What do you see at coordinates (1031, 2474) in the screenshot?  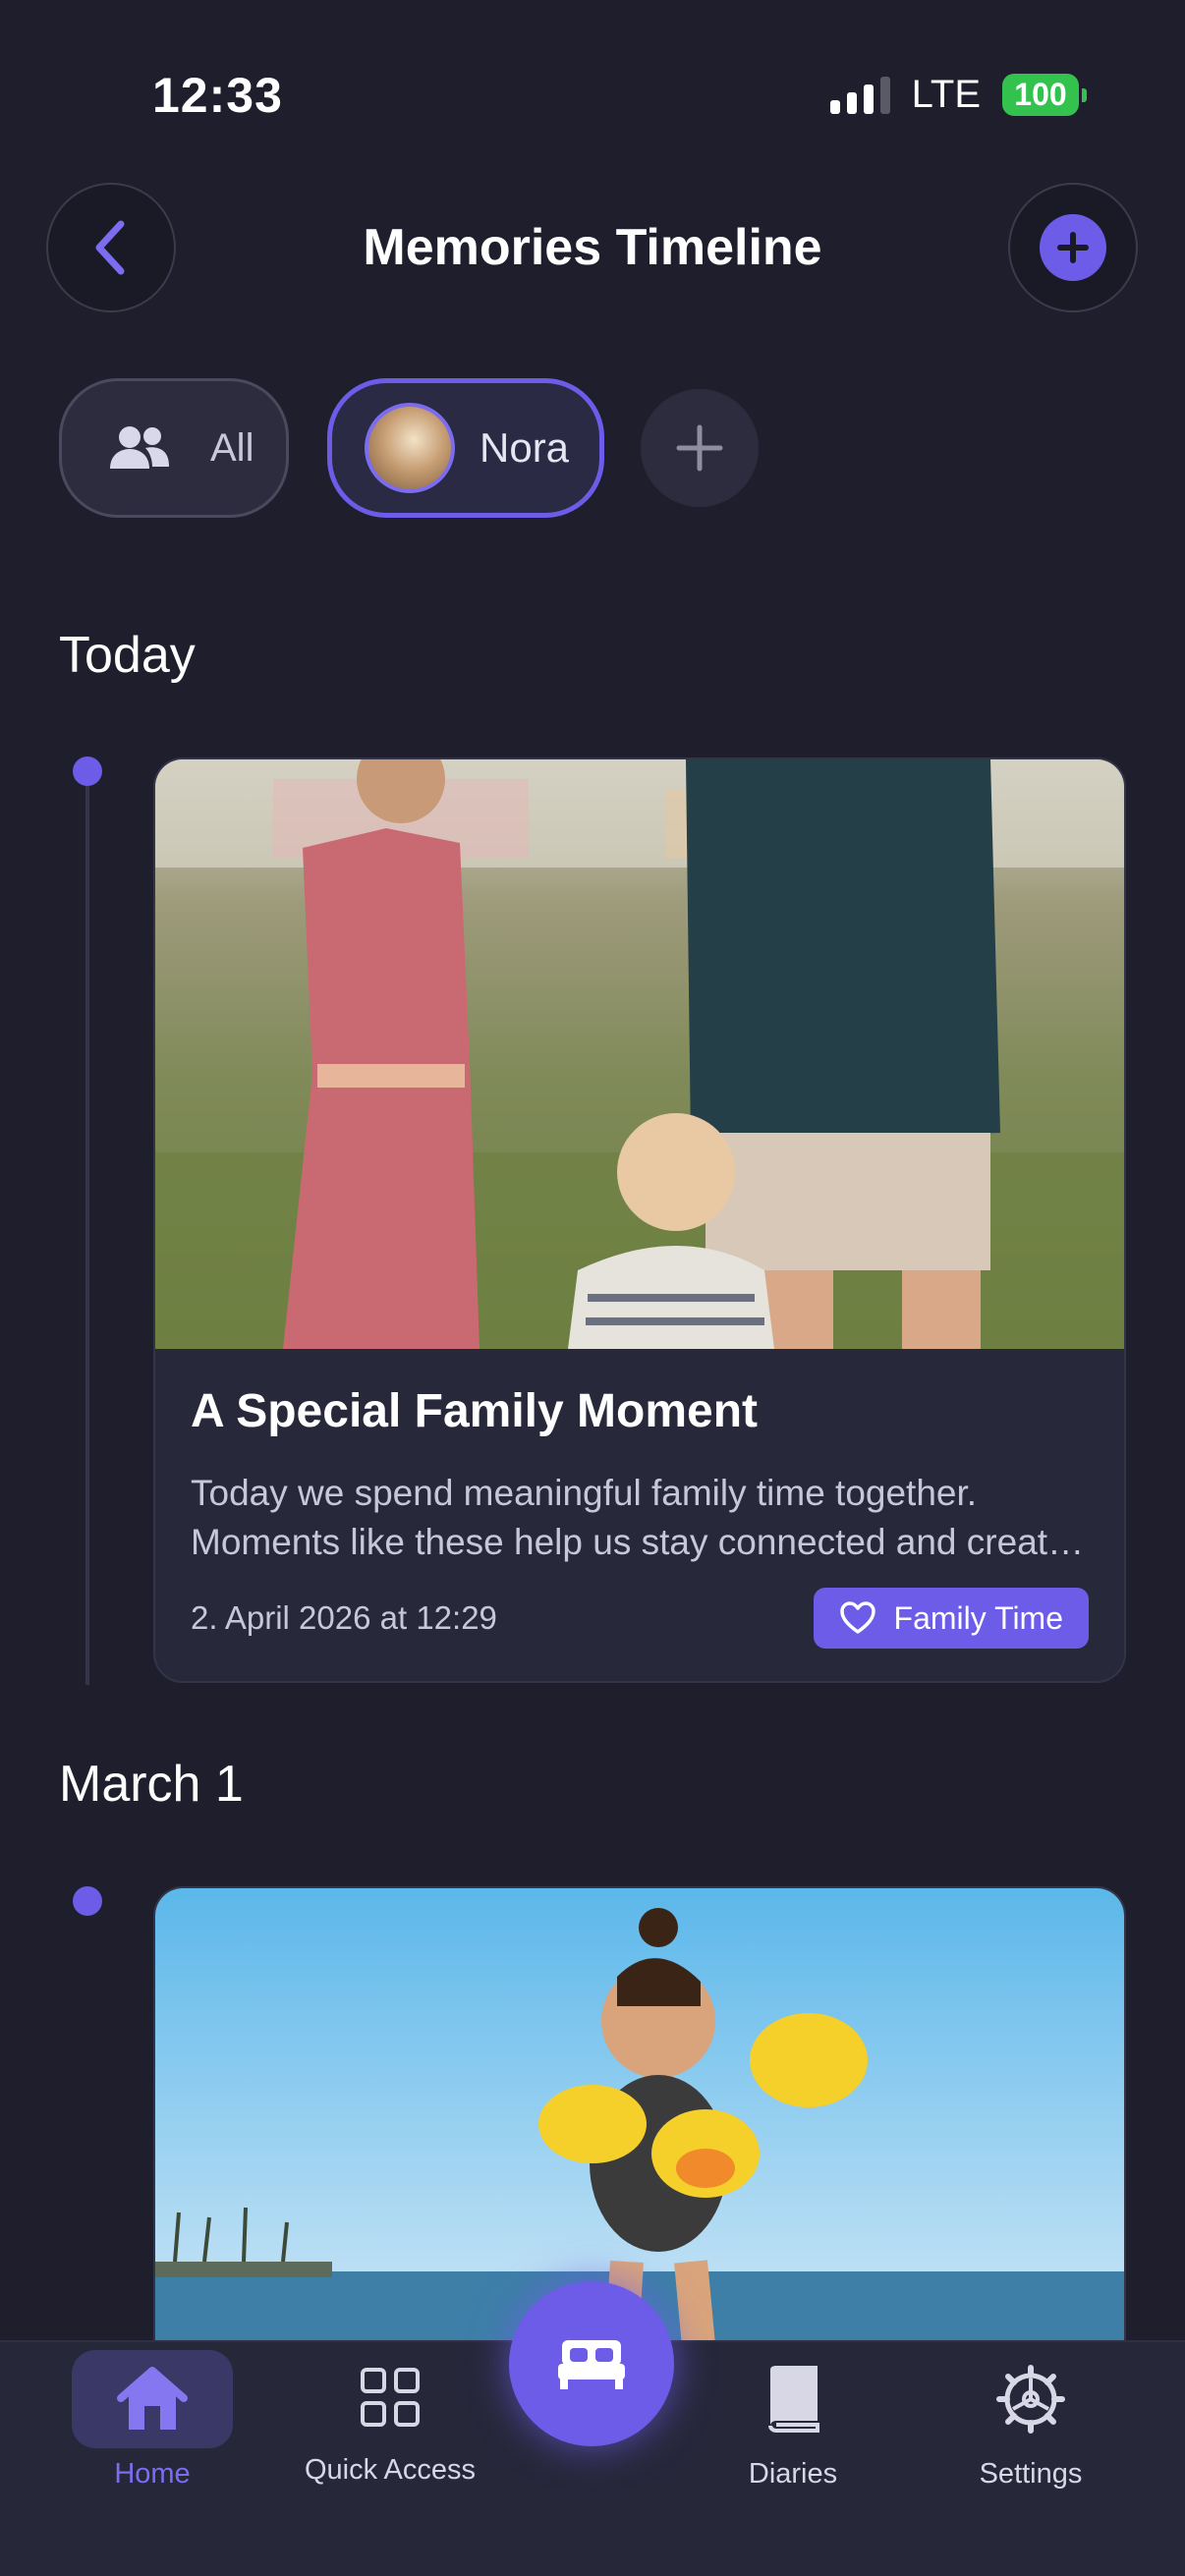 I see `nav-label: Settings` at bounding box center [1031, 2474].